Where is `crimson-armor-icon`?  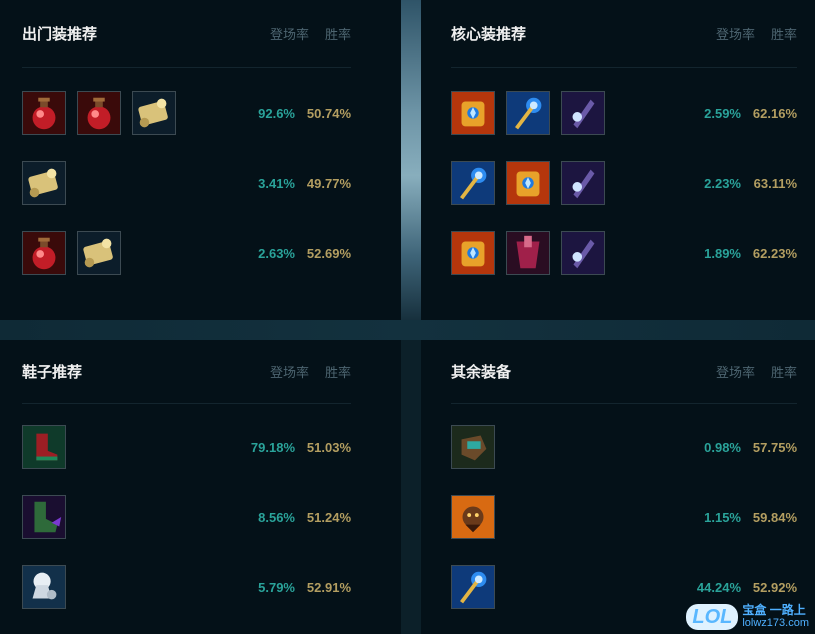 crimson-armor-icon is located at coordinates (528, 253).